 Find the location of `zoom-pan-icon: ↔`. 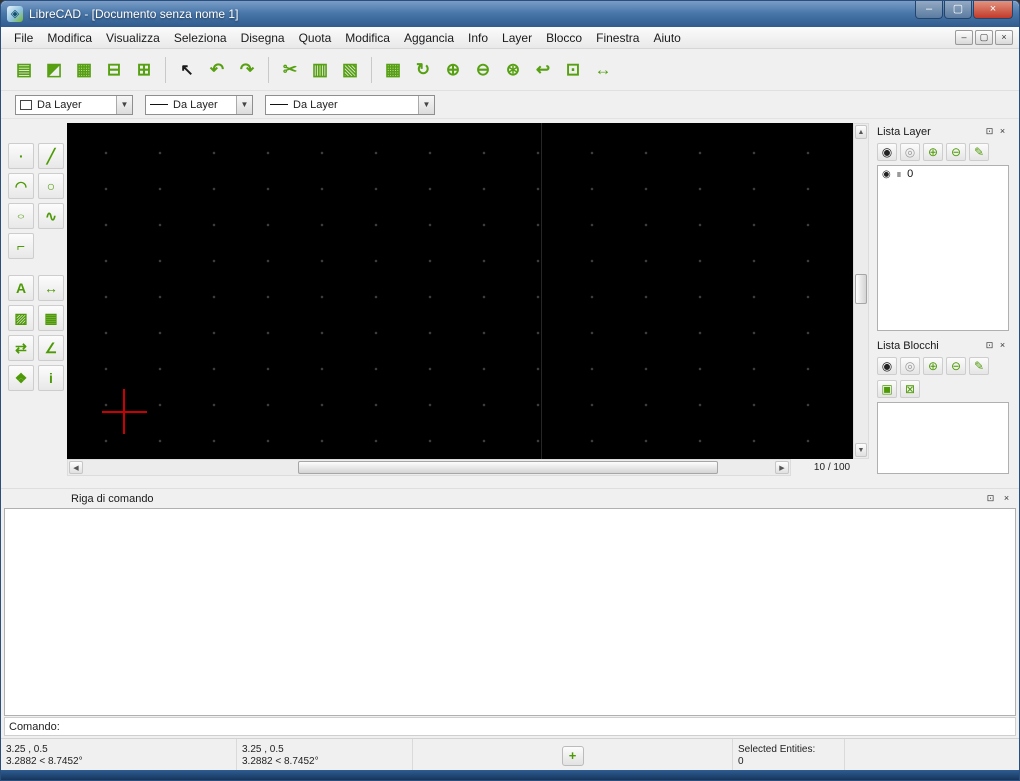

zoom-pan-icon: ↔ is located at coordinates (603, 69).